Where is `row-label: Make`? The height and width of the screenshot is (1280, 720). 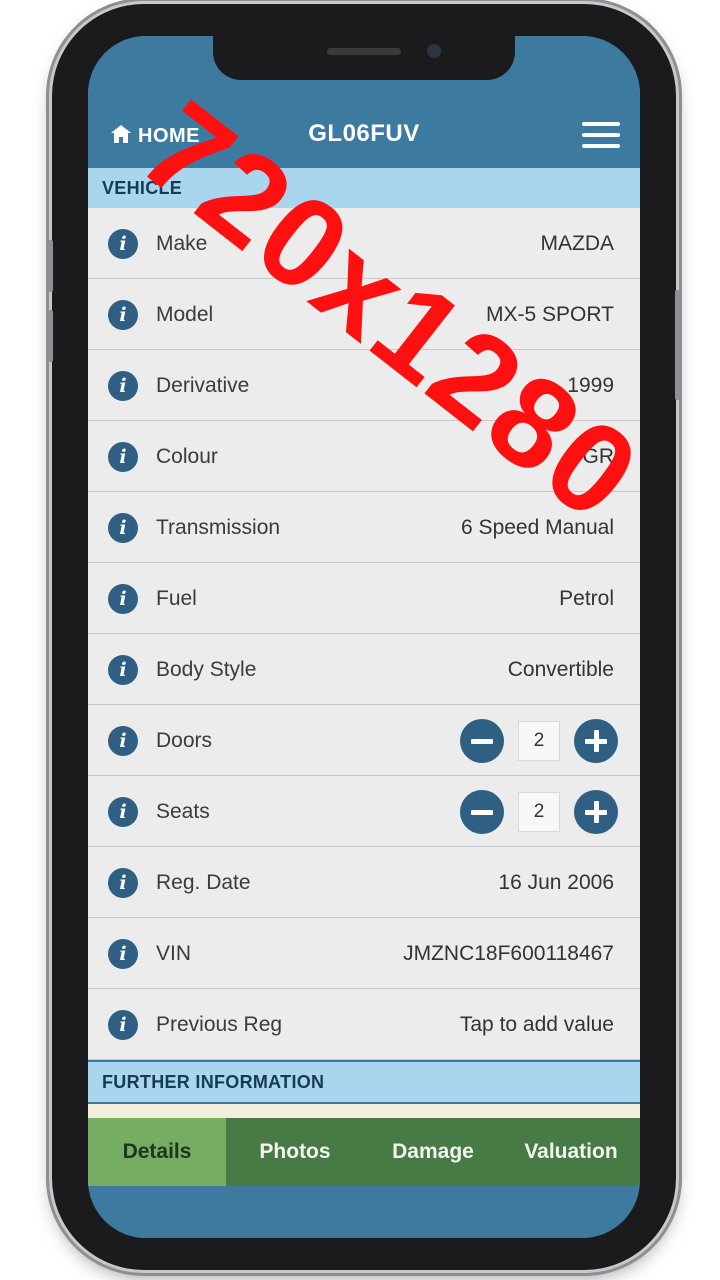
row-label: Make is located at coordinates (182, 243).